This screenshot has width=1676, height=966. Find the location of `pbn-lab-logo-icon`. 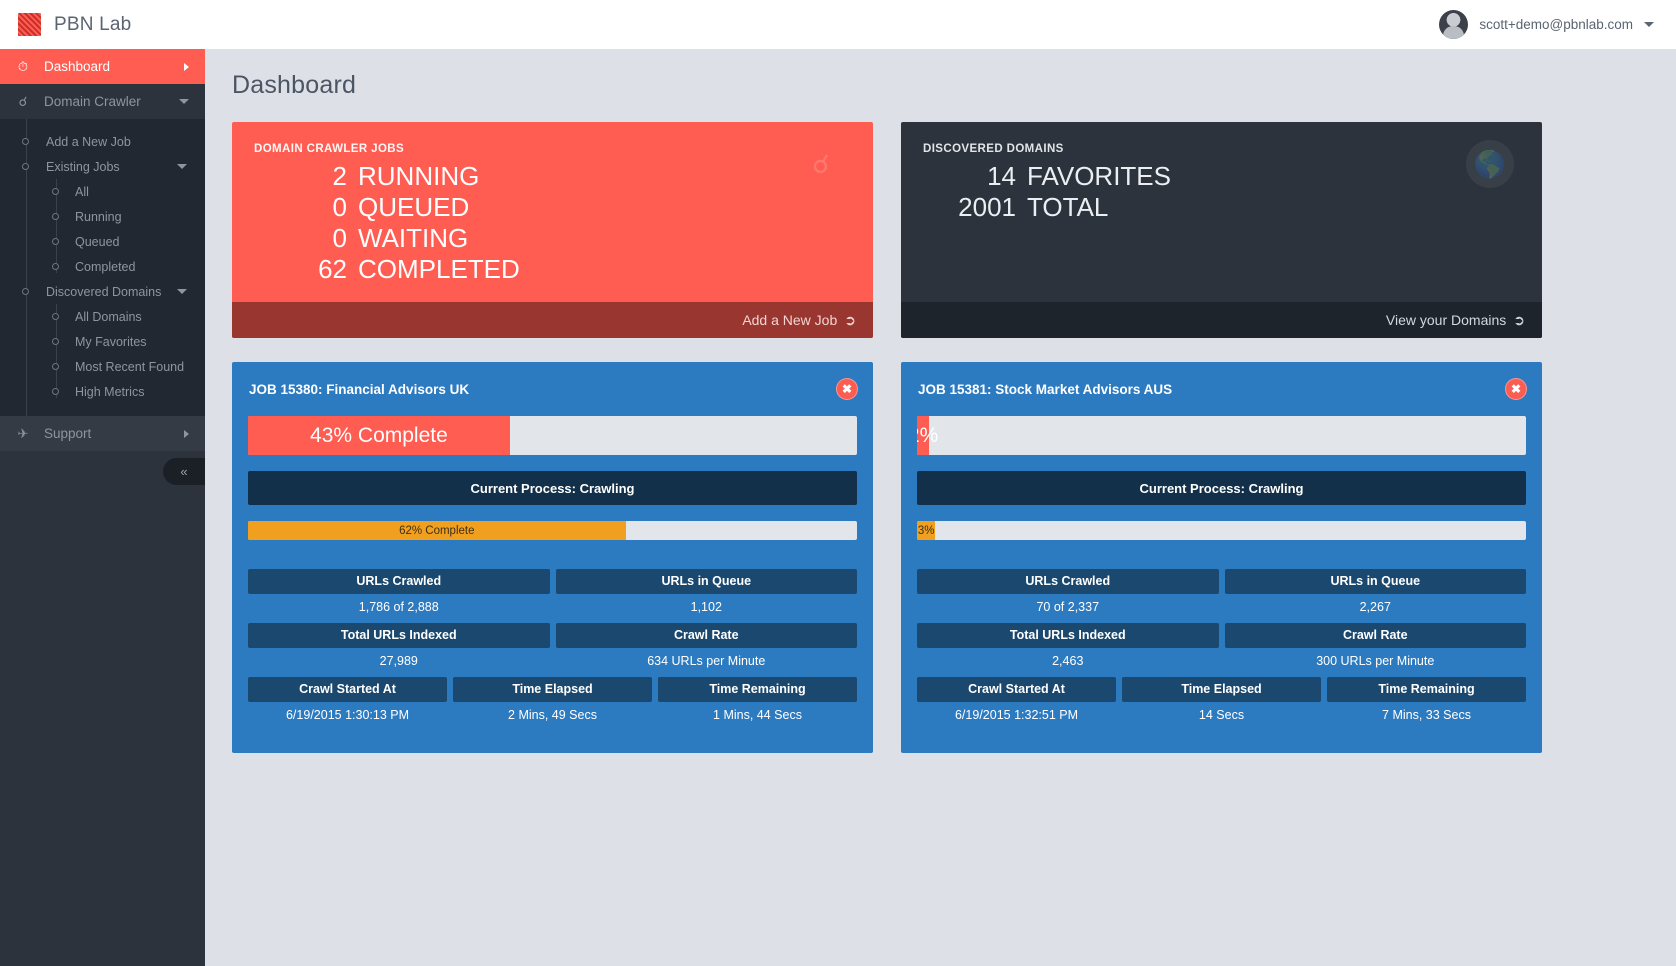

pbn-lab-logo-icon is located at coordinates (29, 24).